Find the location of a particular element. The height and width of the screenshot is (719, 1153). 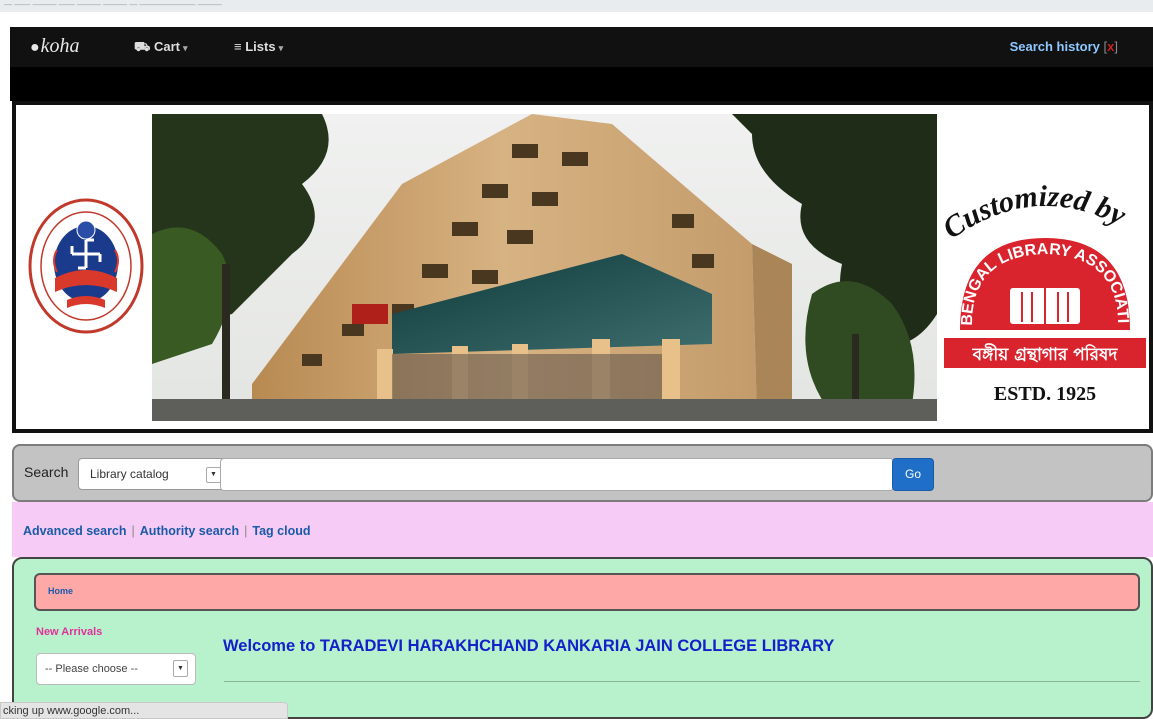

search-history: Search history [x] is located at coordinates (1063, 46).